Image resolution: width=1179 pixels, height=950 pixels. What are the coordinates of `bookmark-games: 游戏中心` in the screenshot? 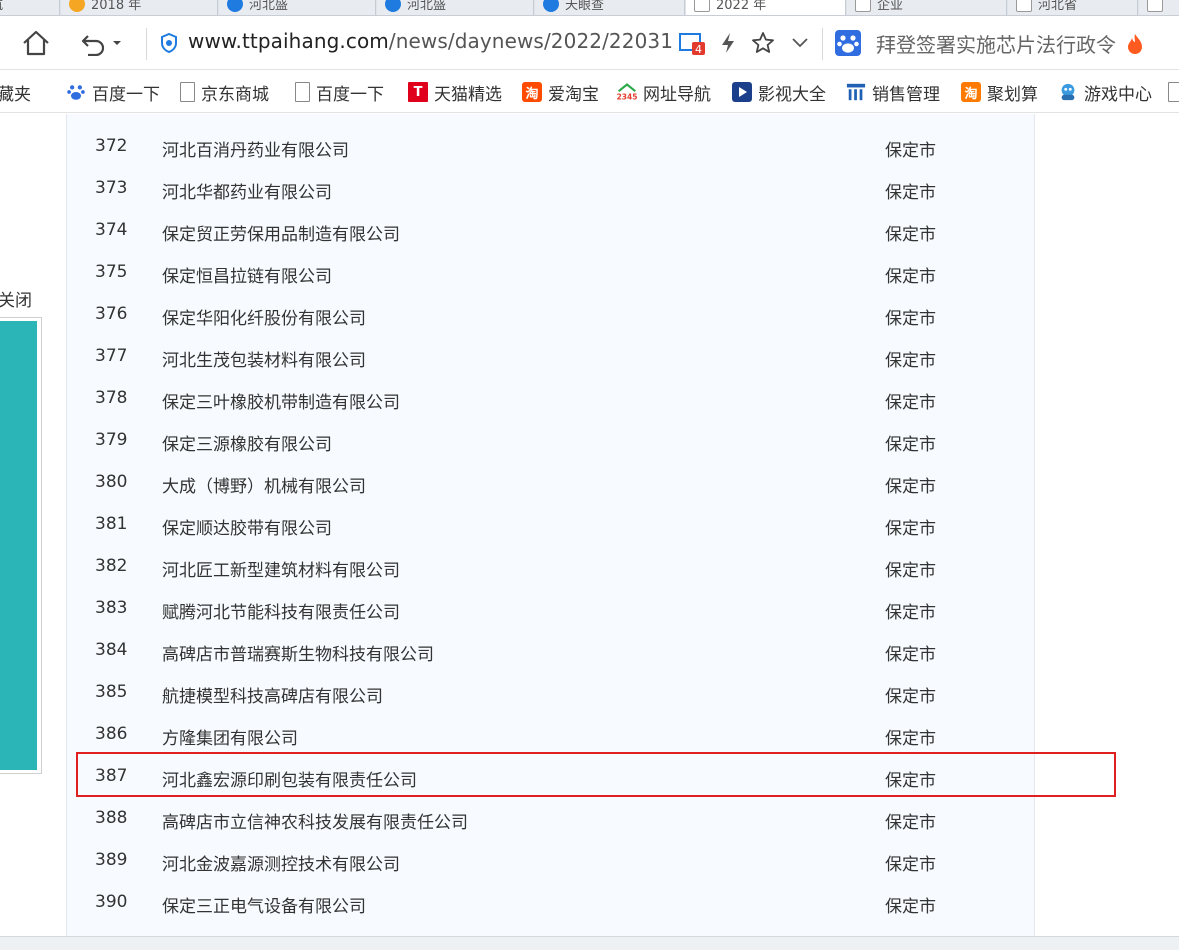 It's located at (1105, 92).